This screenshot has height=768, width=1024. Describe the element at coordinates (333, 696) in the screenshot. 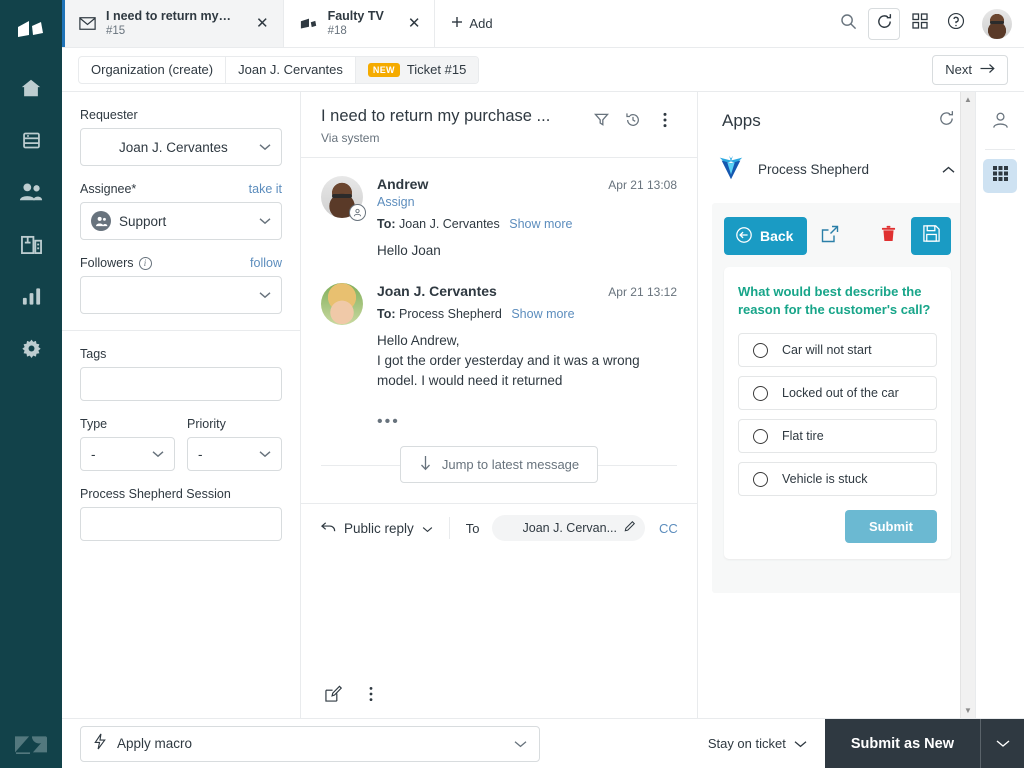

I see `compose-button` at that location.